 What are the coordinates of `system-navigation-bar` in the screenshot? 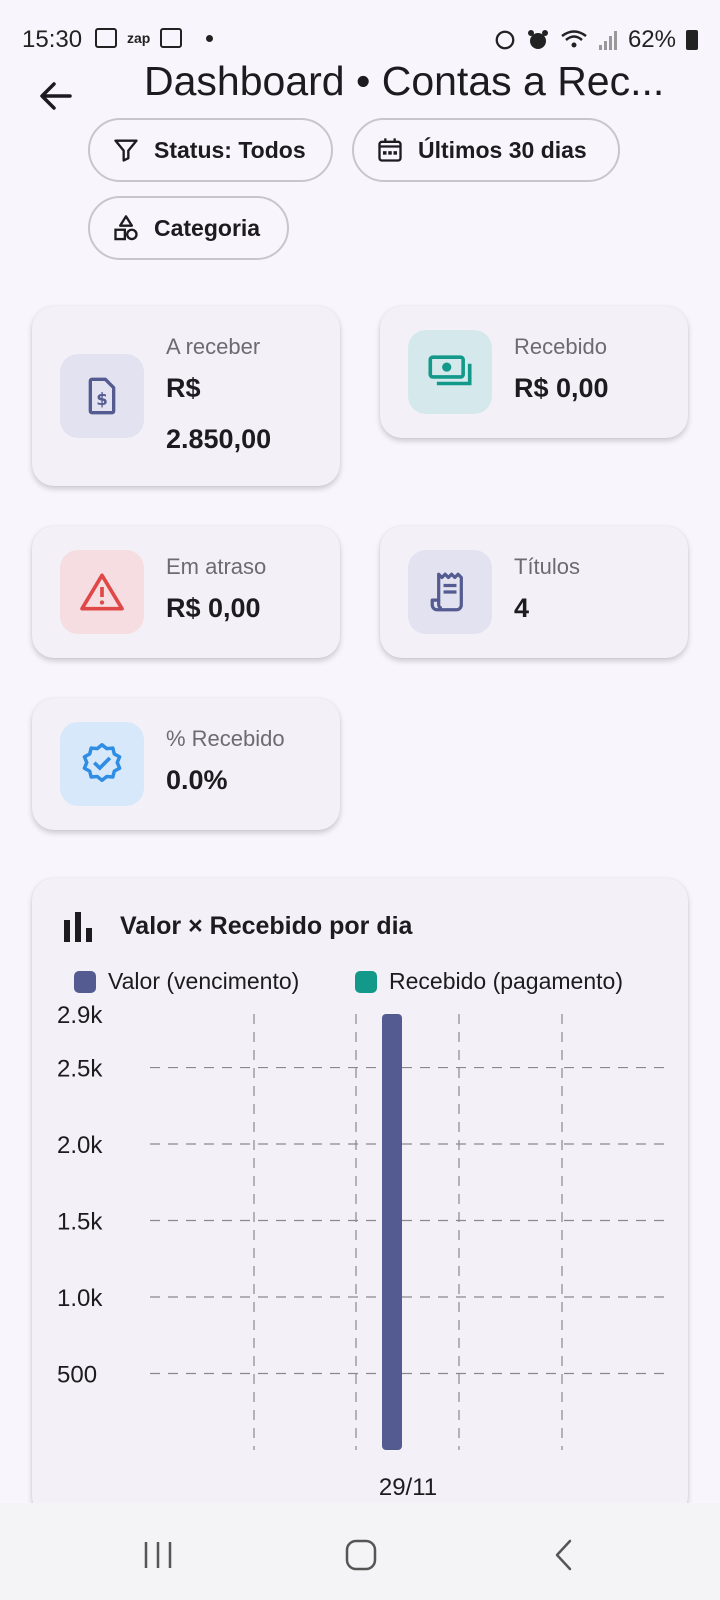 It's located at (360, 1551).